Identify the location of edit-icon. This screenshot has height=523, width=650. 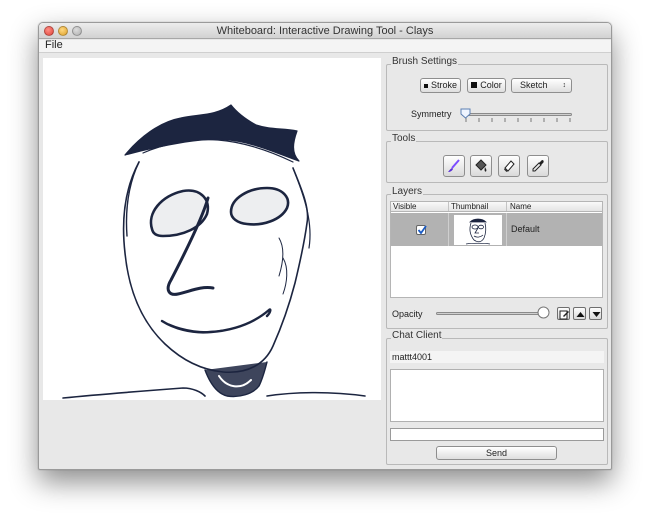
(564, 315).